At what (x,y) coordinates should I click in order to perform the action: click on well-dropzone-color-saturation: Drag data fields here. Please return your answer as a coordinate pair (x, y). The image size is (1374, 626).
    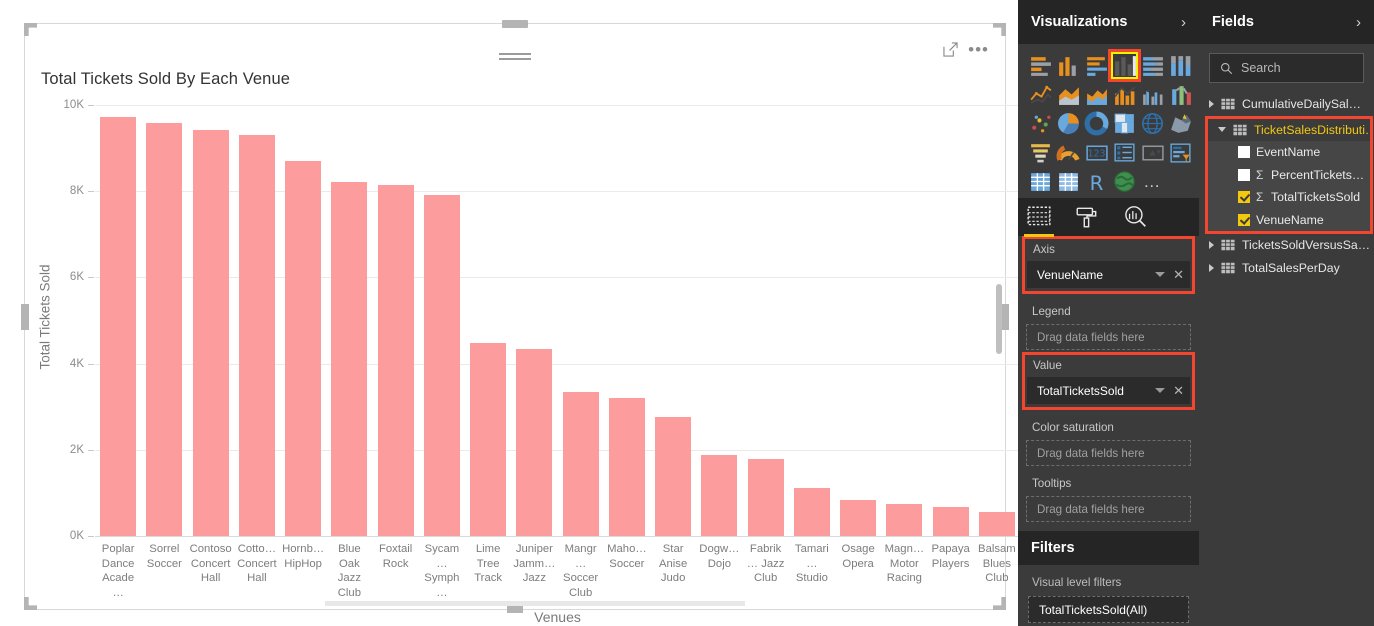
    Looking at the image, I should click on (1108, 453).